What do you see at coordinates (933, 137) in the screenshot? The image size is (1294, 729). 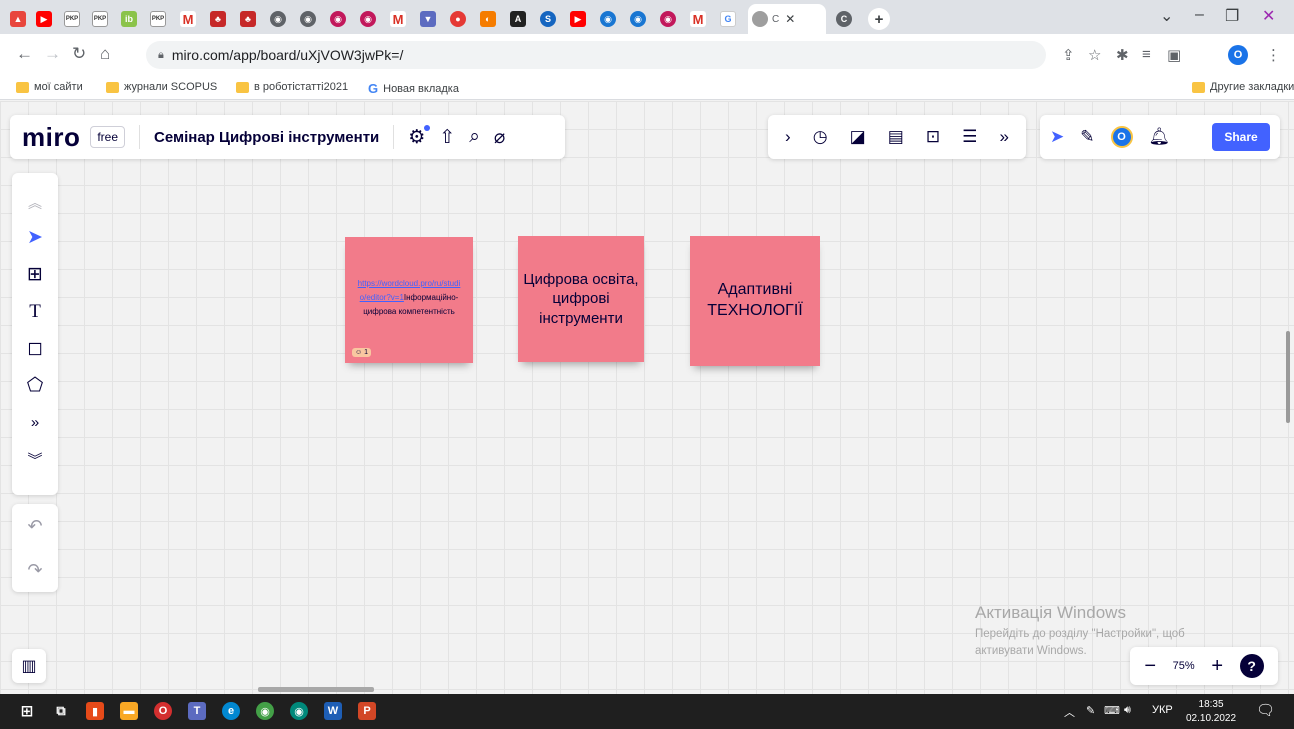 I see `presentation-icon: ⊡` at bounding box center [933, 137].